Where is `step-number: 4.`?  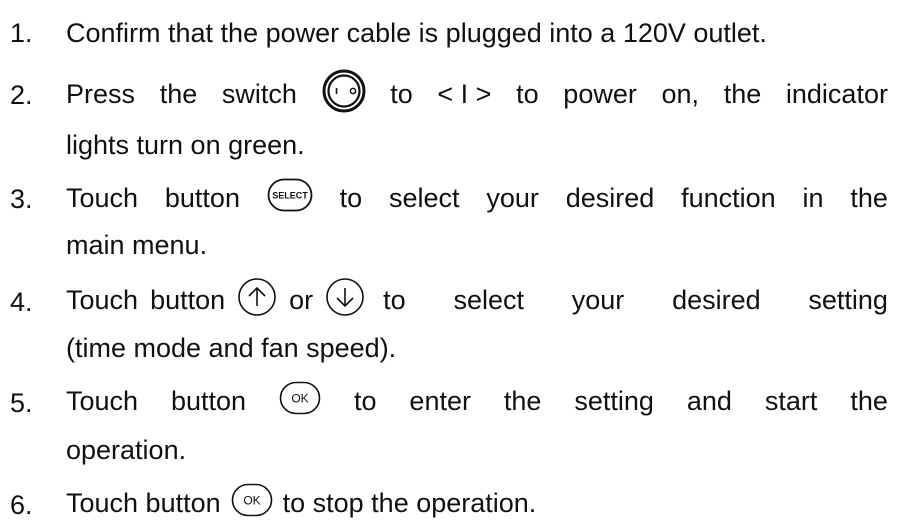
step-number: 4. is located at coordinates (21, 302).